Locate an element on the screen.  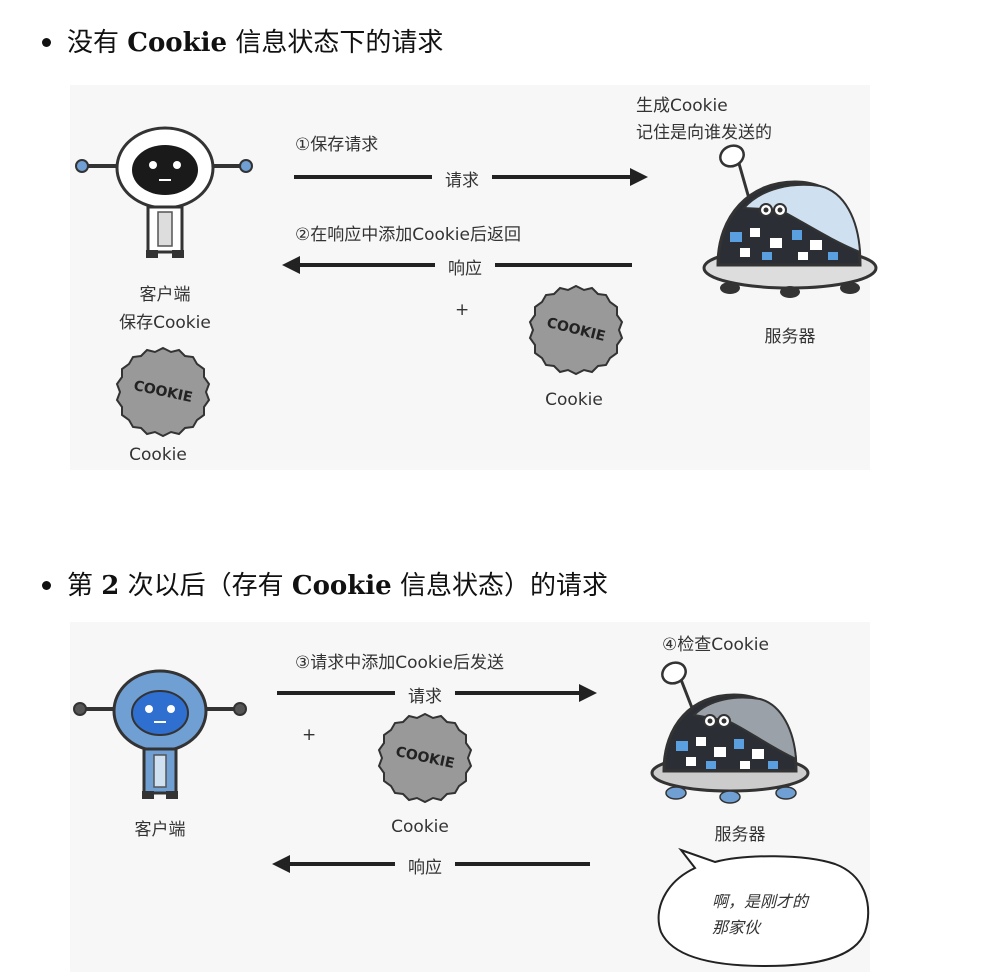
server-note-line-1: 生成Cookie is located at coordinates (682, 106).